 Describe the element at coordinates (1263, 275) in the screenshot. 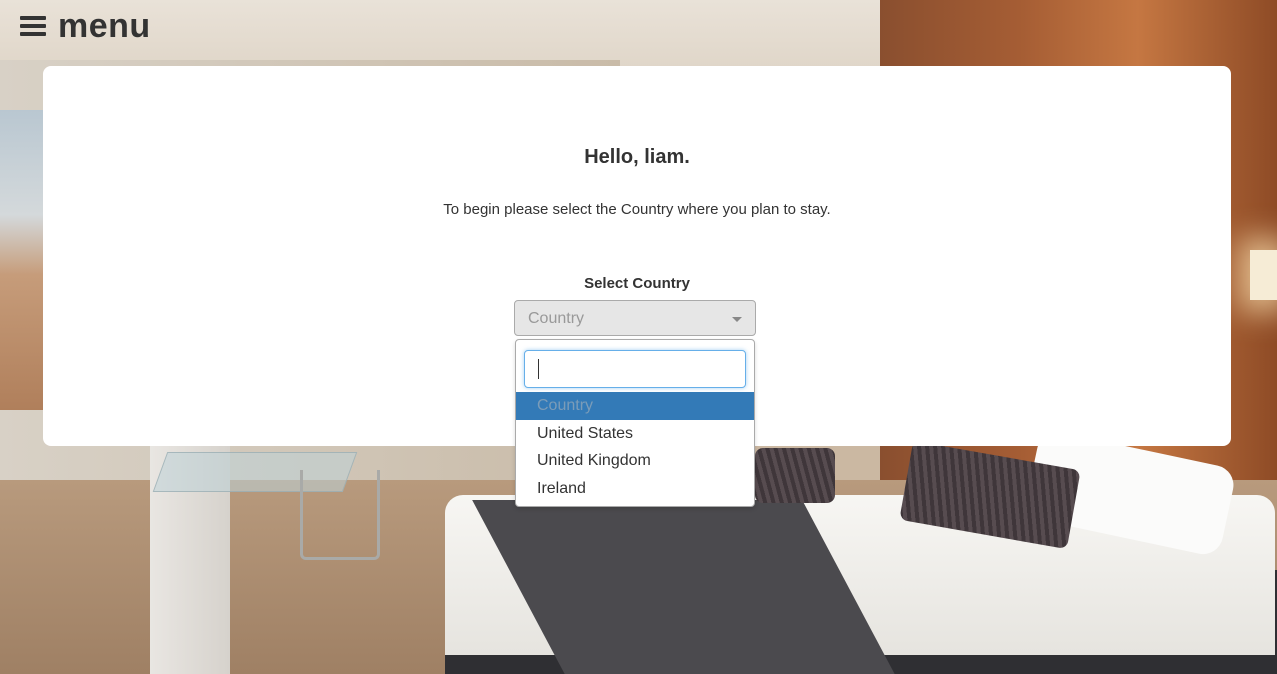

I see `background-lamp` at that location.